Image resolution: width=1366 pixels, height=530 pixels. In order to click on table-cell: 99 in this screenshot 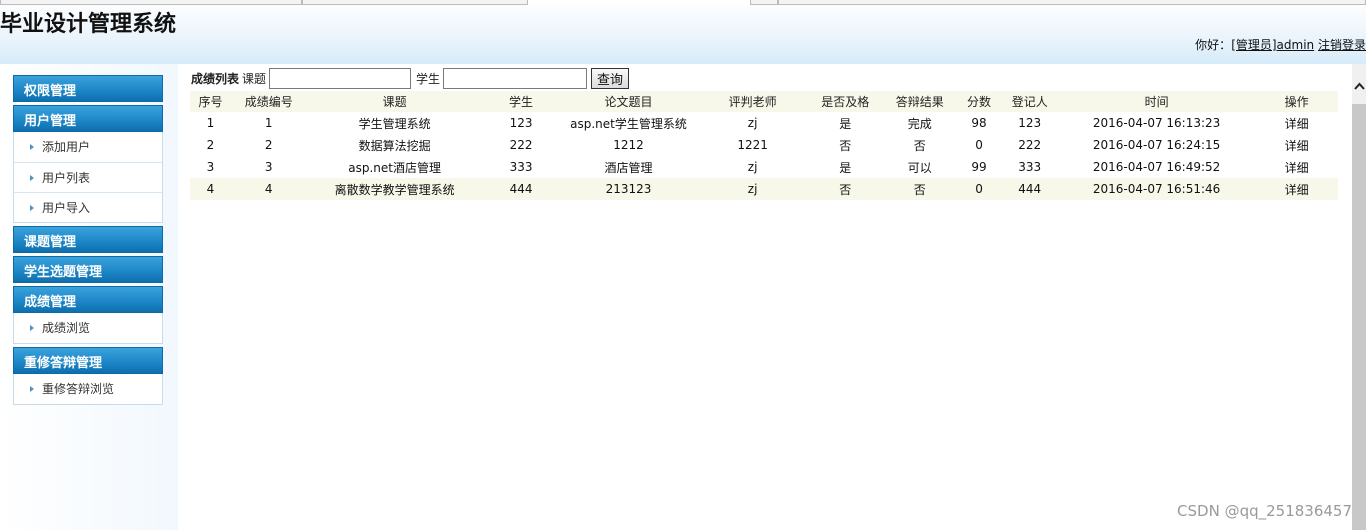, I will do `click(979, 167)`.